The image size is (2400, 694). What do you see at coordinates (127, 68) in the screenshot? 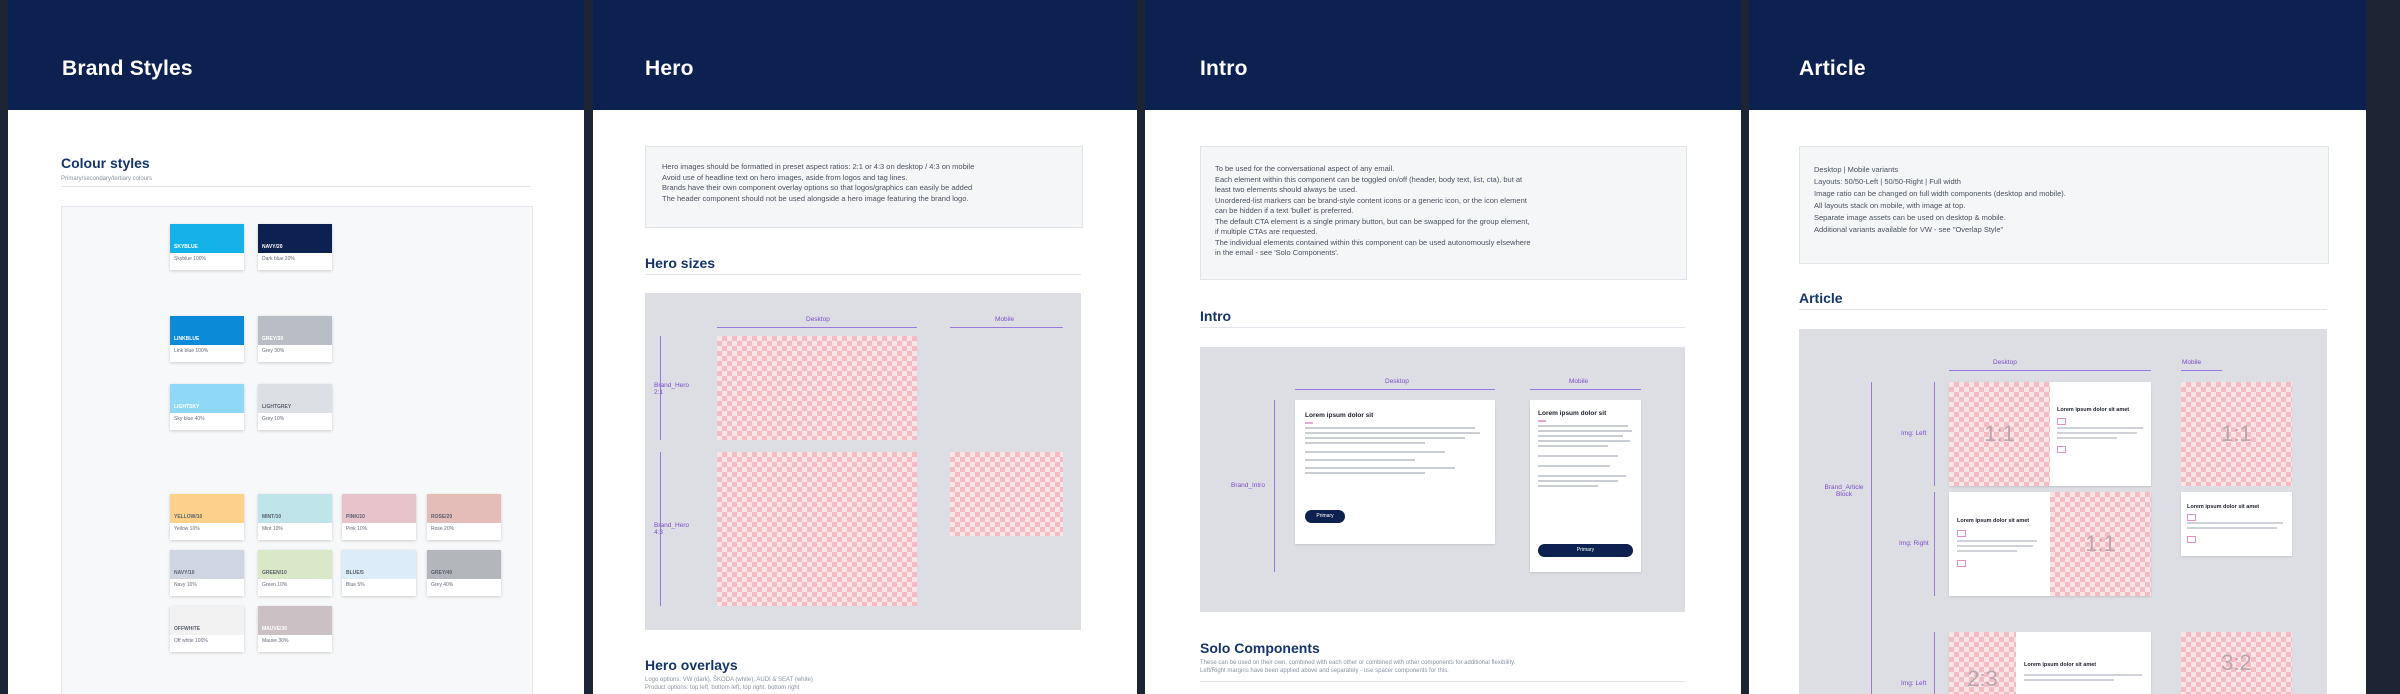
I see `frame-title: Brand Styles` at bounding box center [127, 68].